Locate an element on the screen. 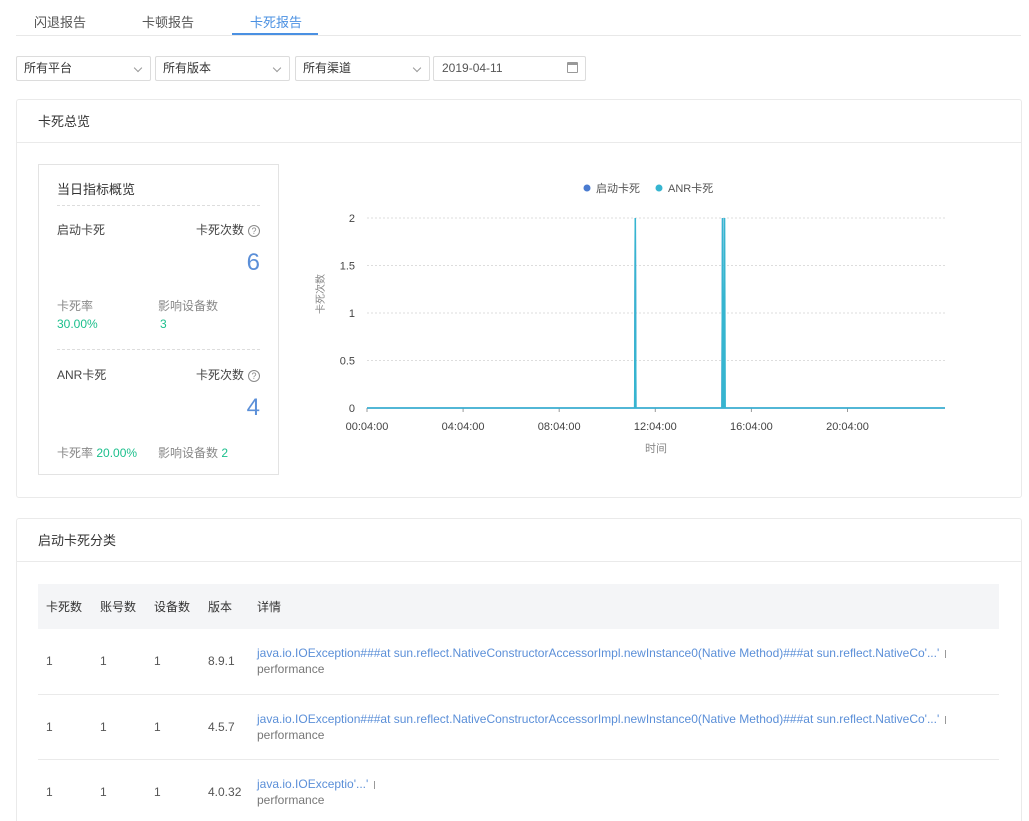 The image size is (1029, 821). anr-count-label-wrap: 卡死次数? is located at coordinates (228, 374).